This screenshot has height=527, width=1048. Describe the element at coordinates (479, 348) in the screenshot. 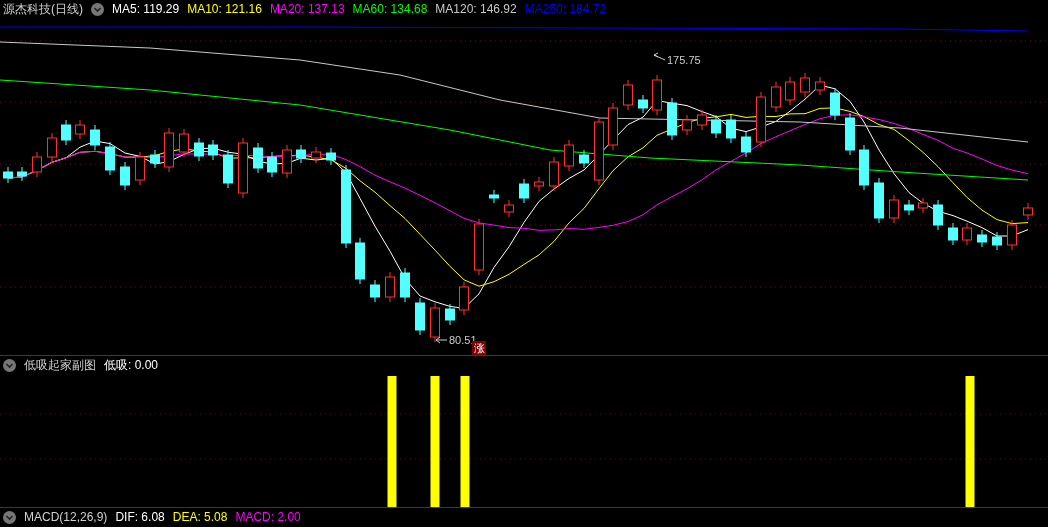

I see `rise-badge: 涨` at that location.